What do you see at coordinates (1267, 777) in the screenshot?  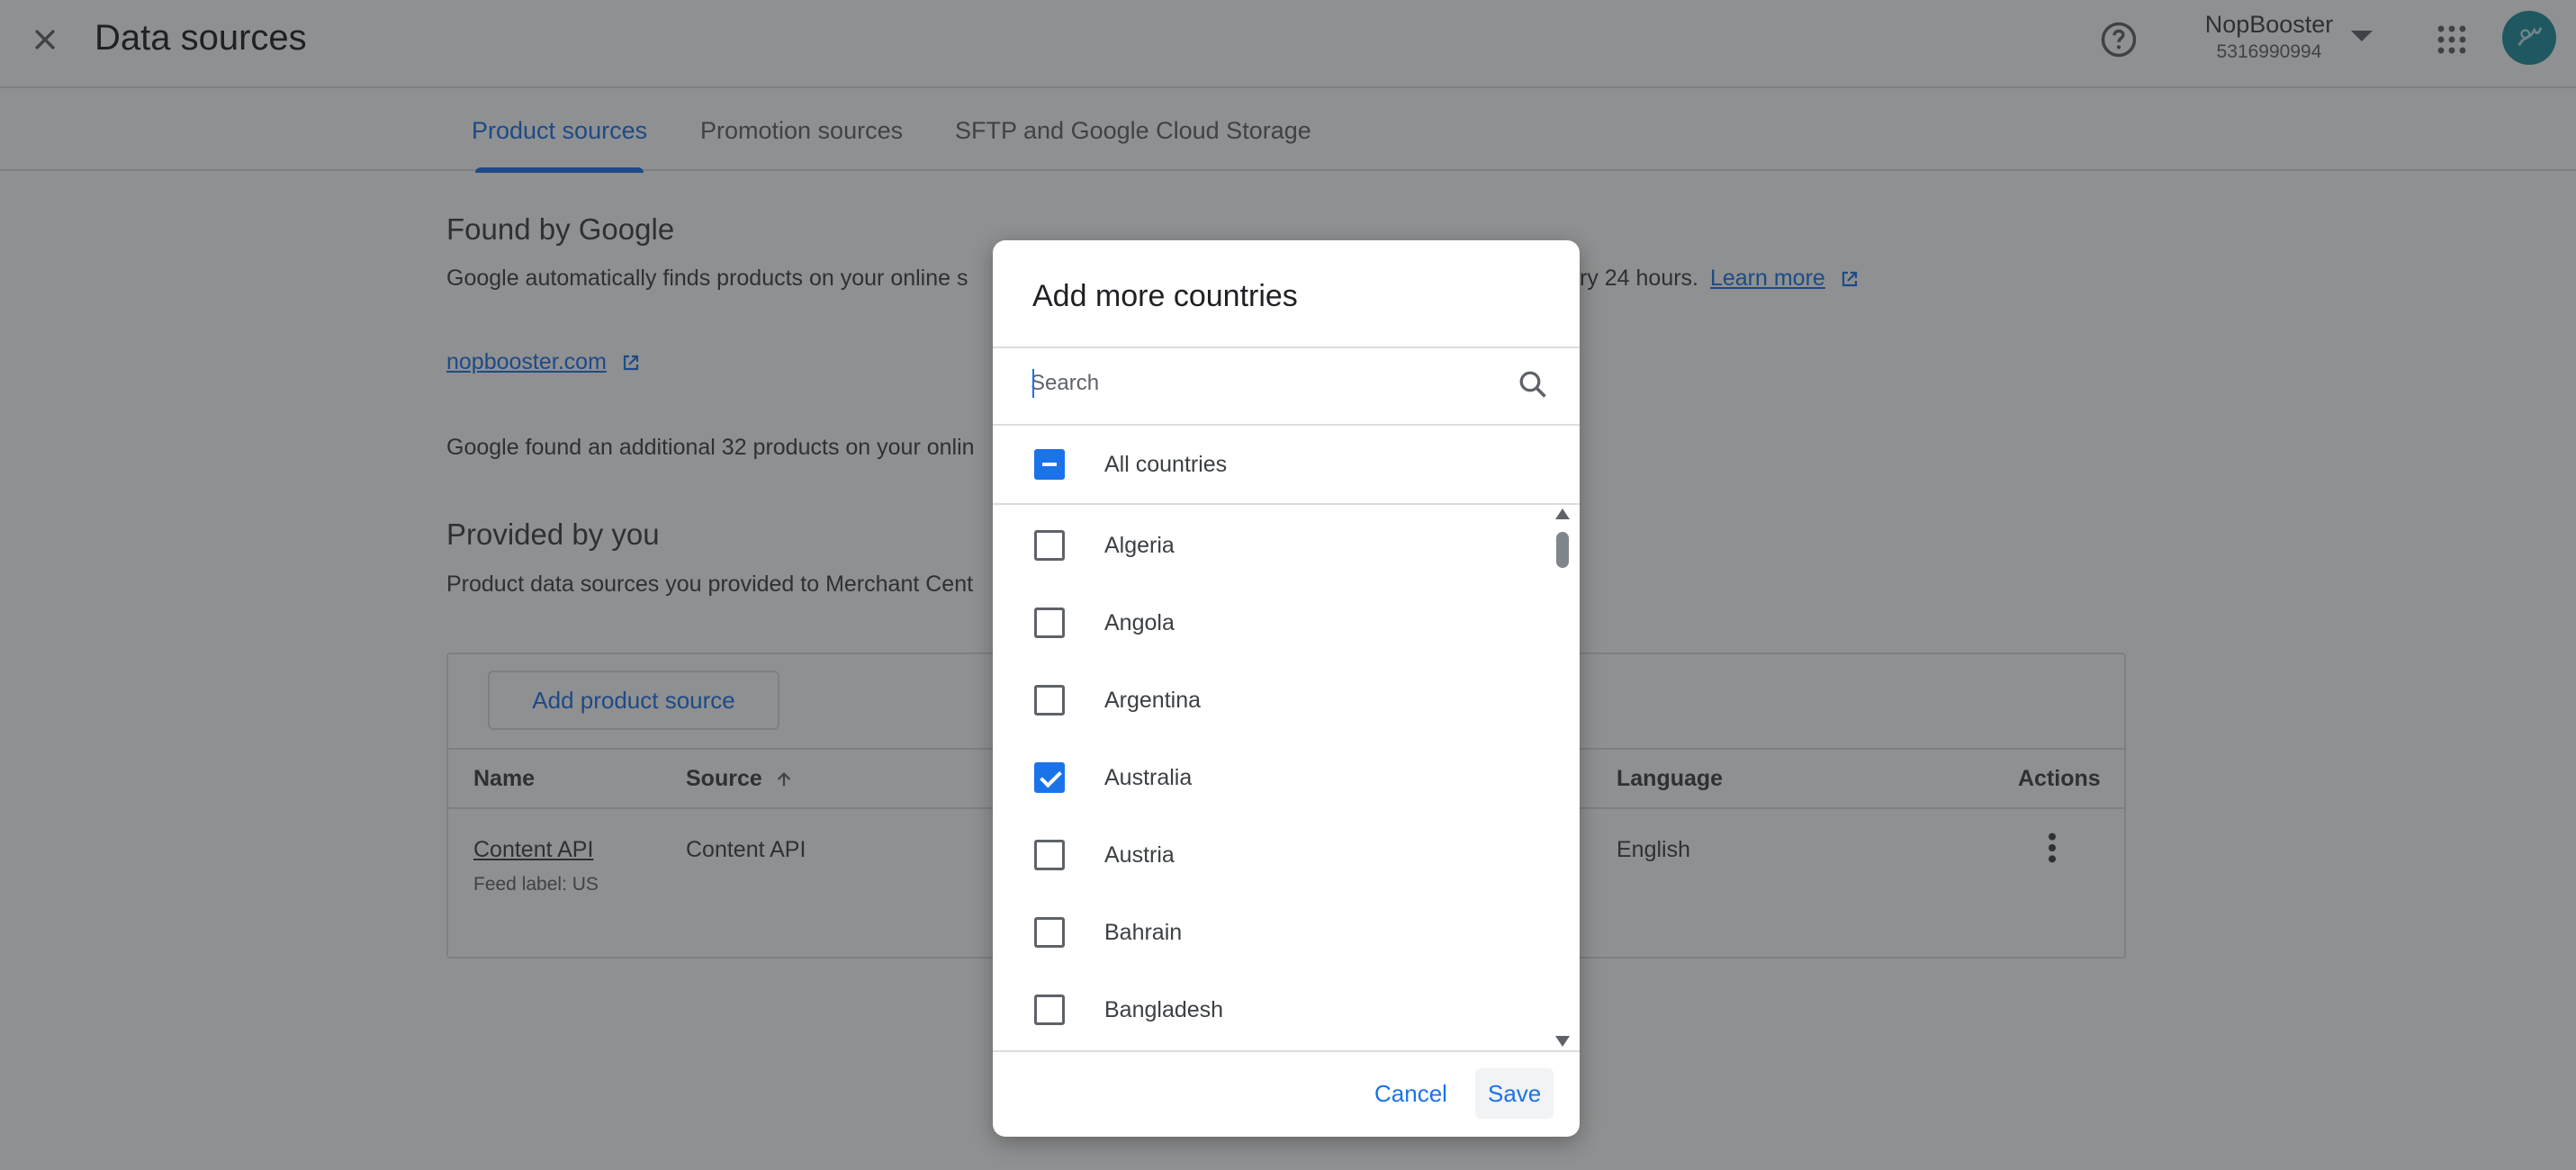 I see `list-item: Australia` at bounding box center [1267, 777].